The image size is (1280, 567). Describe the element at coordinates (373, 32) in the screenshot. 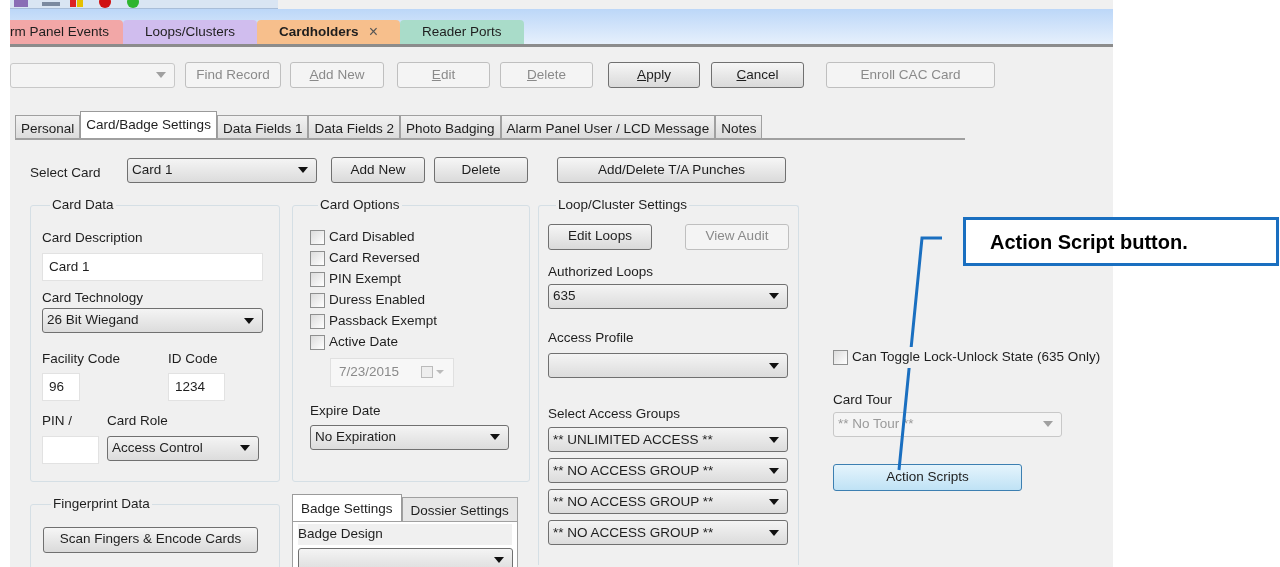

I see `close-button: ×` at that location.